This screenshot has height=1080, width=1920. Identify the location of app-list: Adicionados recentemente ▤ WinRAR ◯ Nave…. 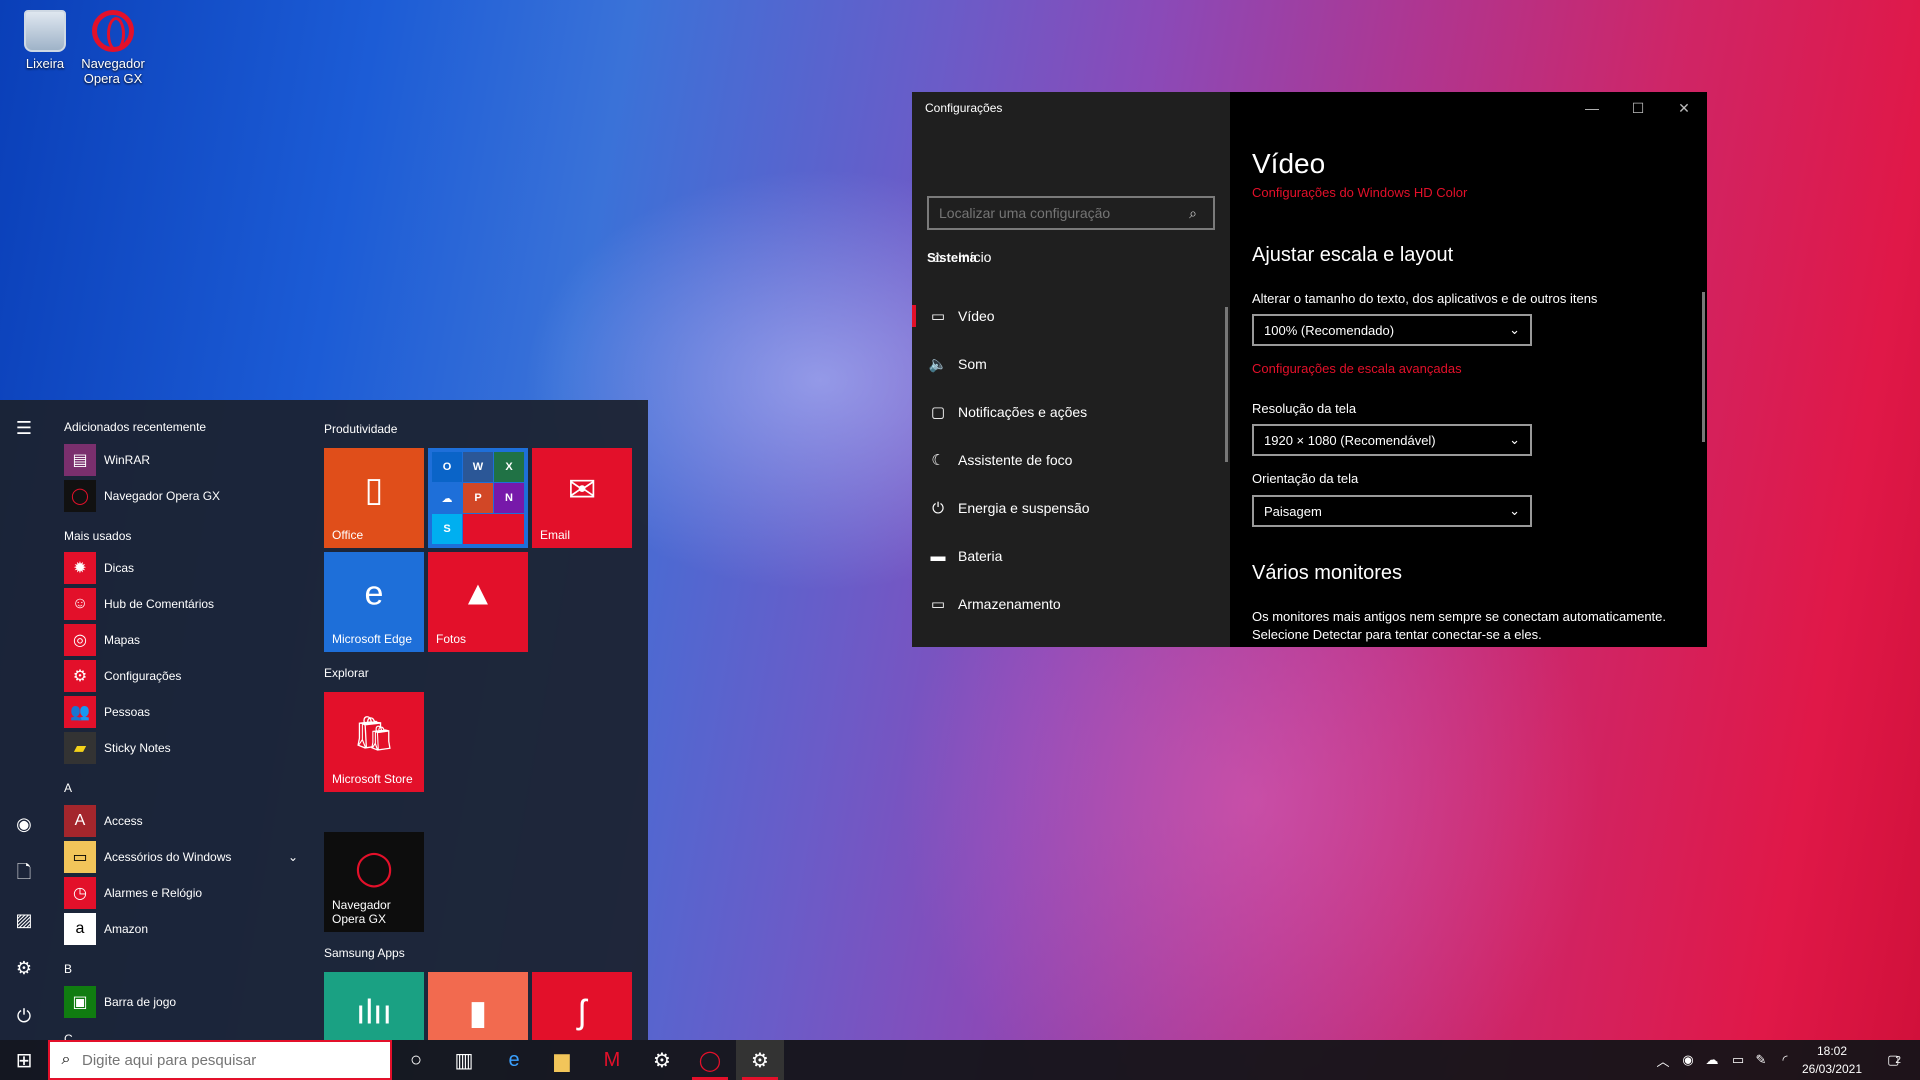
(181, 723).